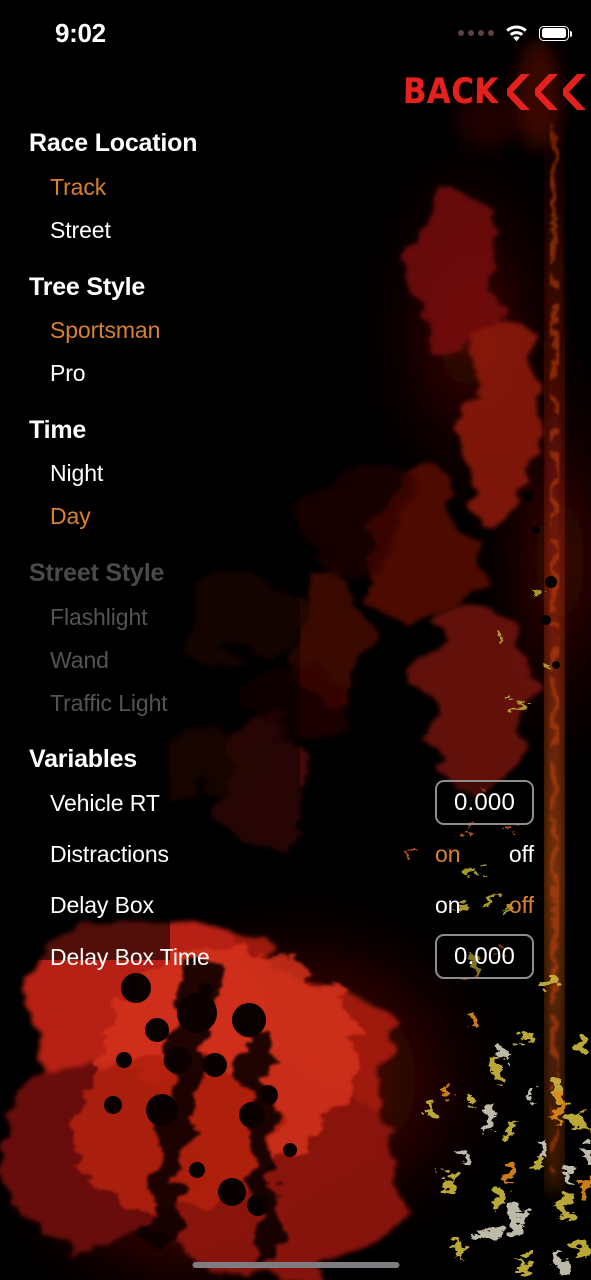 This screenshot has height=1280, width=591. I want to click on back-button: BACK, so click(490, 92).